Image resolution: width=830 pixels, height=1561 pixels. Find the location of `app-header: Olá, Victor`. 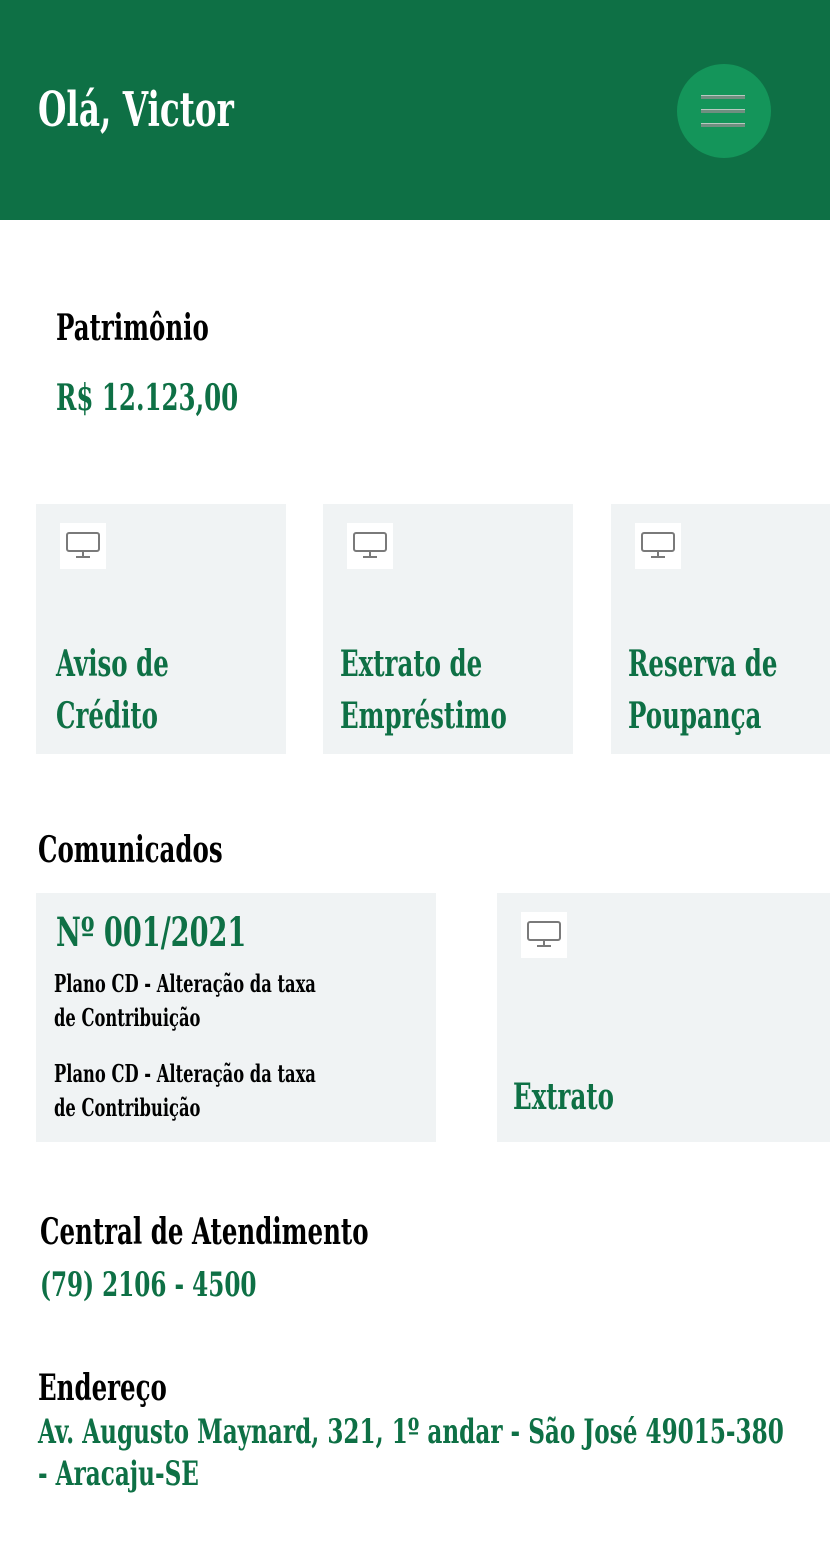

app-header: Olá, Victor is located at coordinates (415, 110).